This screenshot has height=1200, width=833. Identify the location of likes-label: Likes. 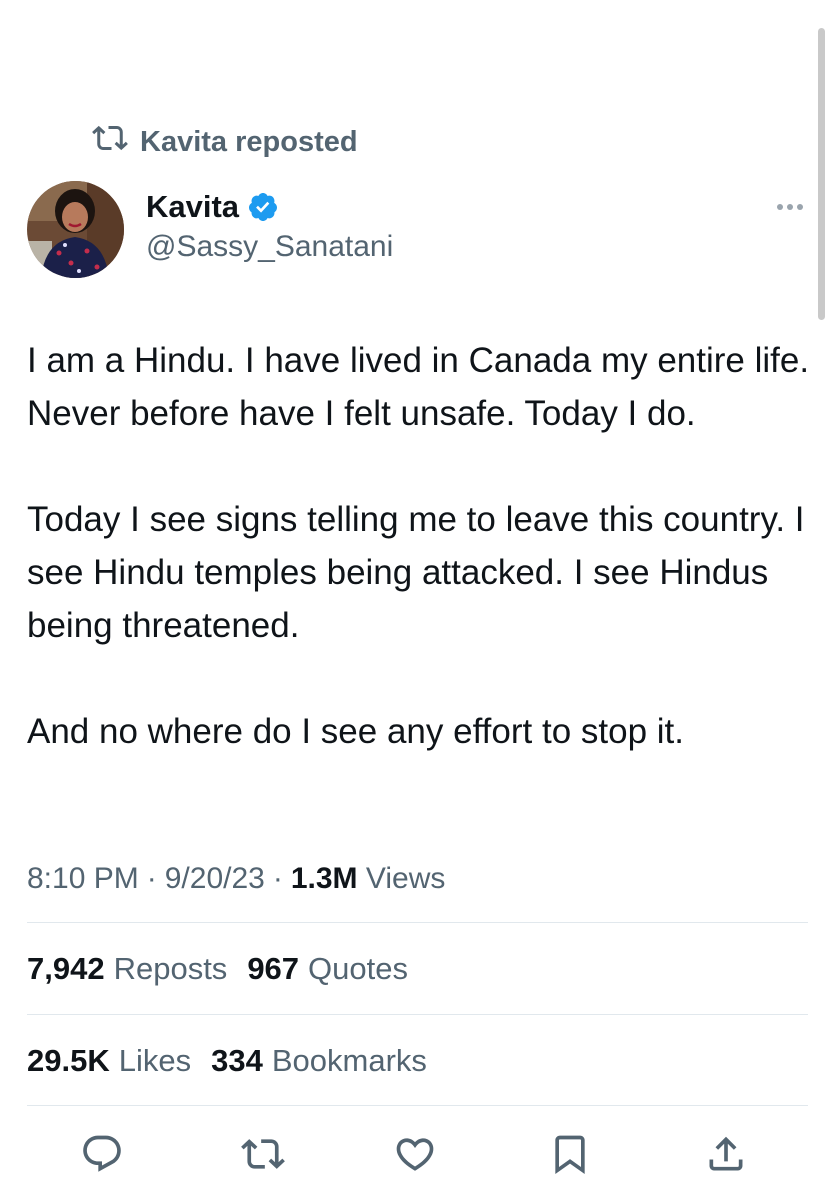
(155, 1060).